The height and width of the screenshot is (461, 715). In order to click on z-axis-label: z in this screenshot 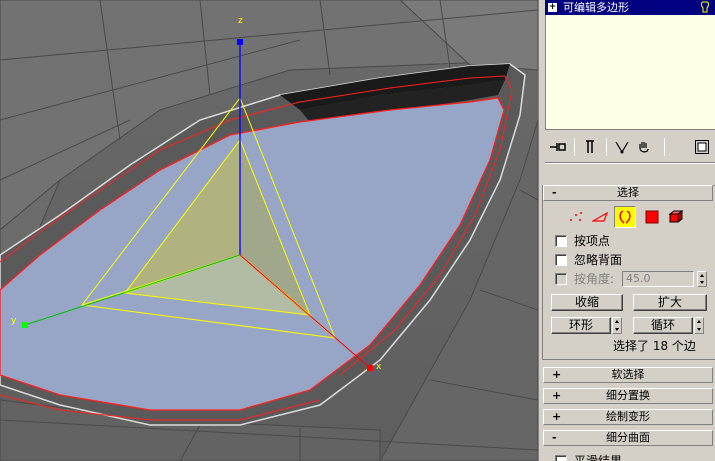, I will do `click(240, 21)`.